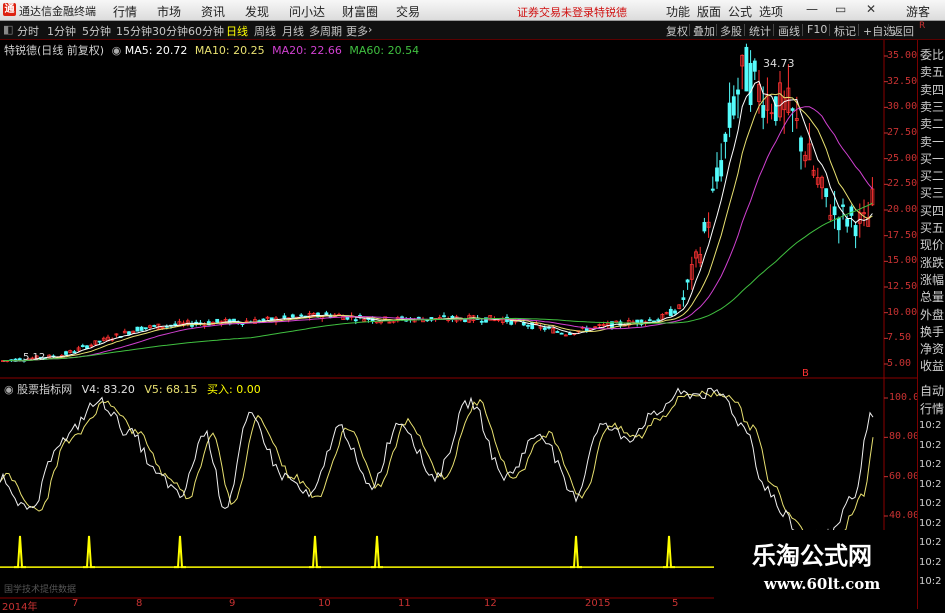  Describe the element at coordinates (678, 11) in the screenshot. I see `menu-function: 功能` at that location.